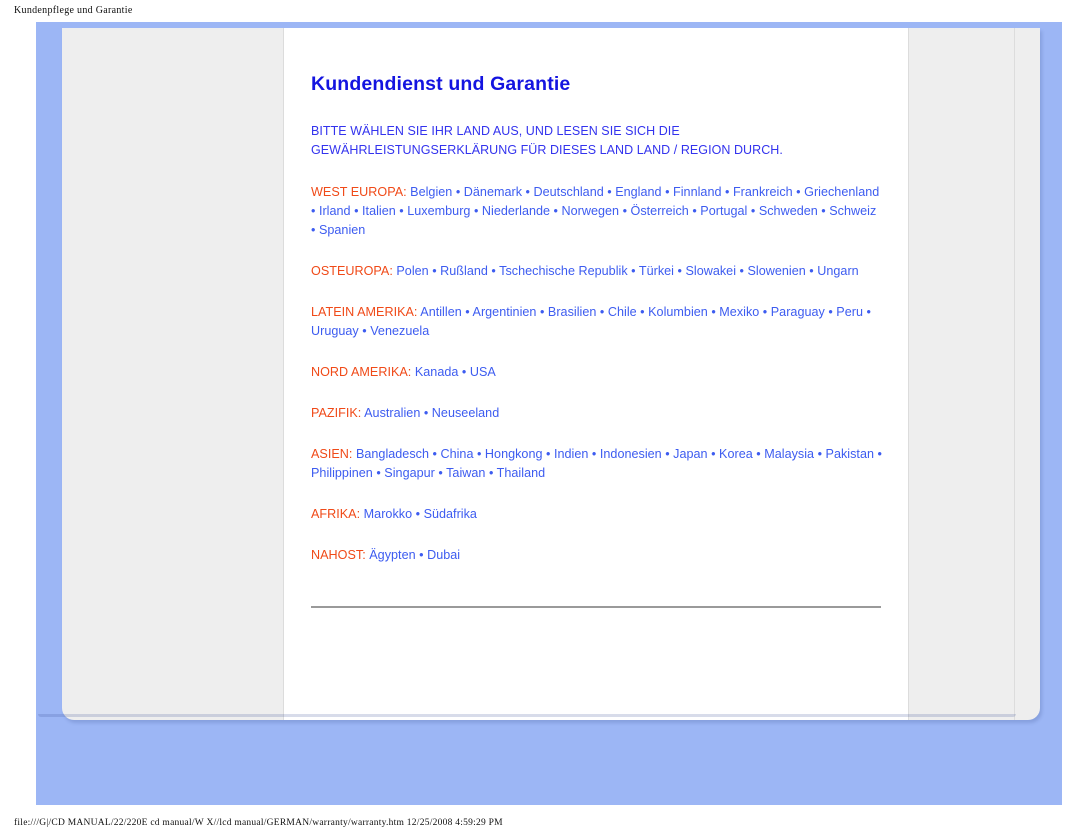  Describe the element at coordinates (596, 514) in the screenshot. I see `region-block-afrika: AFRIKA: Marokko • Südafrika` at that location.